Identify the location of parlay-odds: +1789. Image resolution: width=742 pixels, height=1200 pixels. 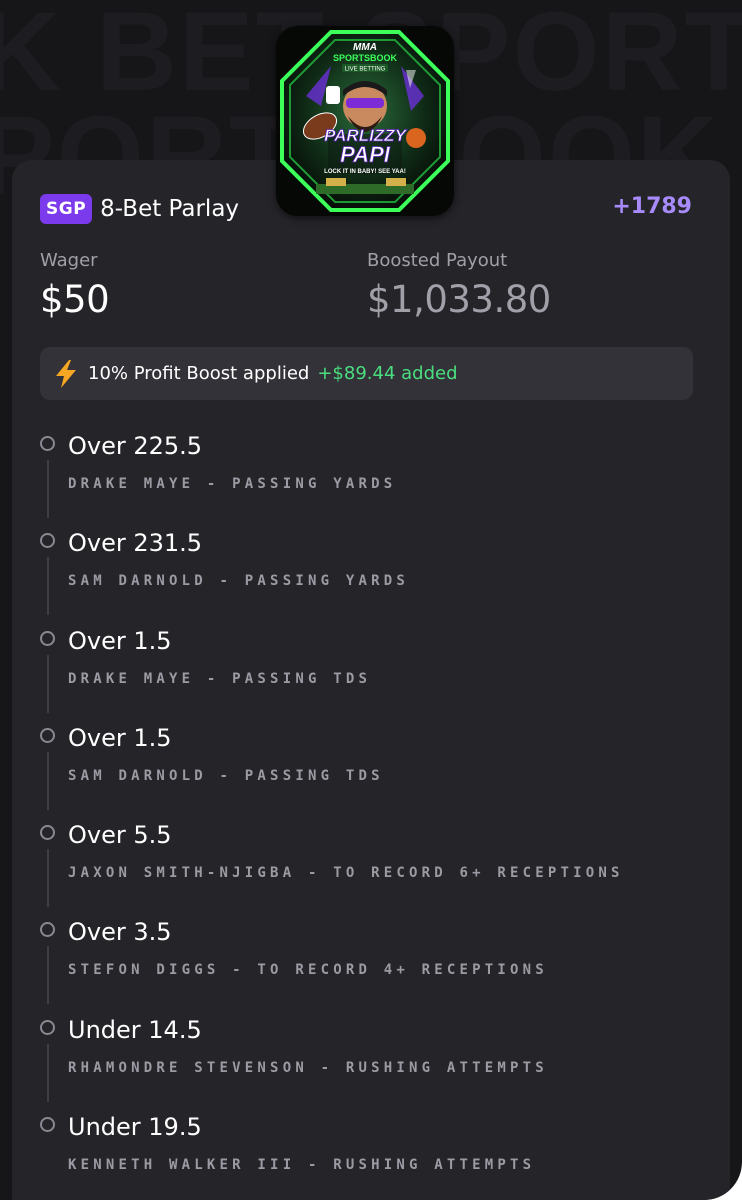
(652, 206).